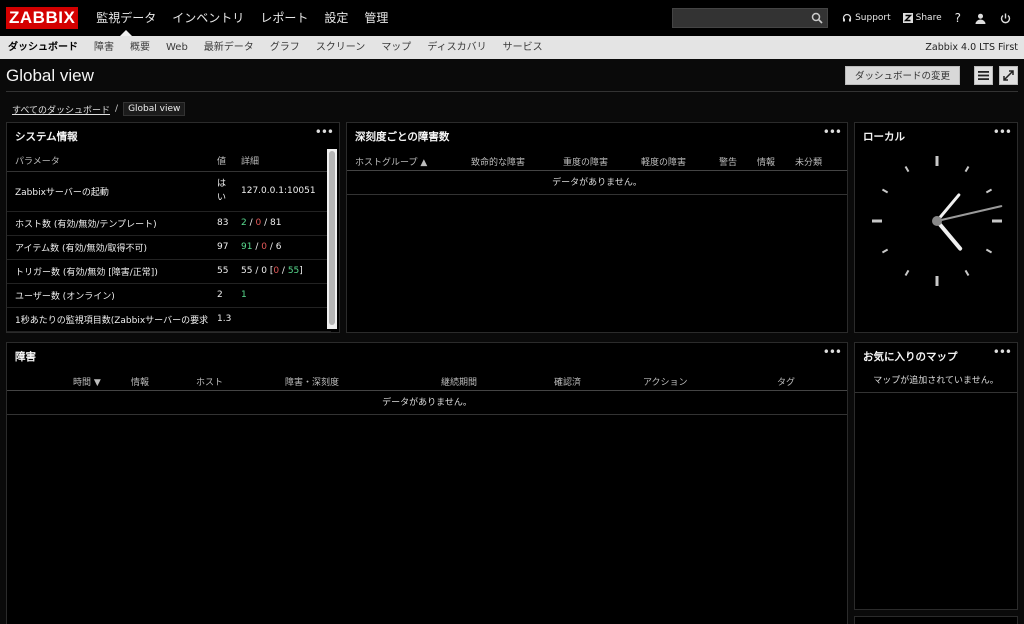 The width and height of the screenshot is (1024, 624). Describe the element at coordinates (285, 47) in the screenshot. I see `subnav-graphs: グラフ` at that location.